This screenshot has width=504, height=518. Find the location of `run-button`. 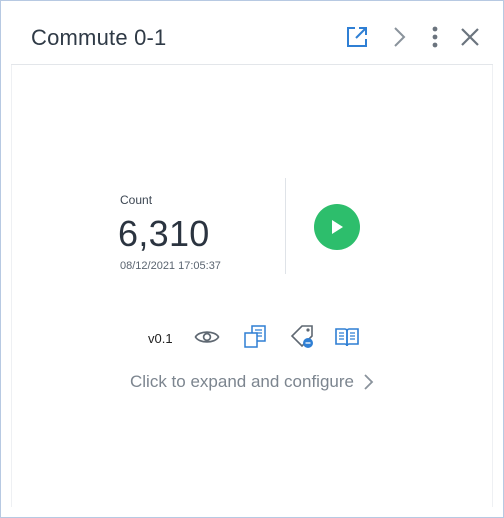

run-button is located at coordinates (337, 227).